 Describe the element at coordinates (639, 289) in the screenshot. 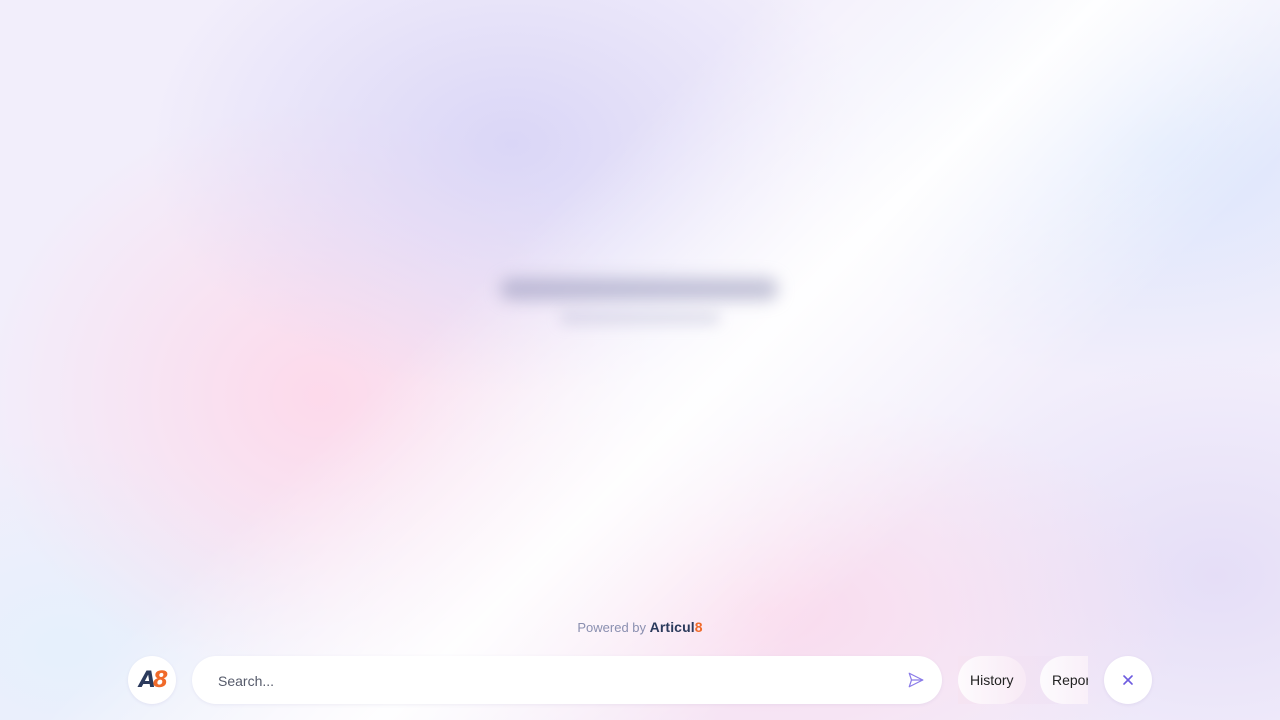

I see `blurred-heading` at that location.